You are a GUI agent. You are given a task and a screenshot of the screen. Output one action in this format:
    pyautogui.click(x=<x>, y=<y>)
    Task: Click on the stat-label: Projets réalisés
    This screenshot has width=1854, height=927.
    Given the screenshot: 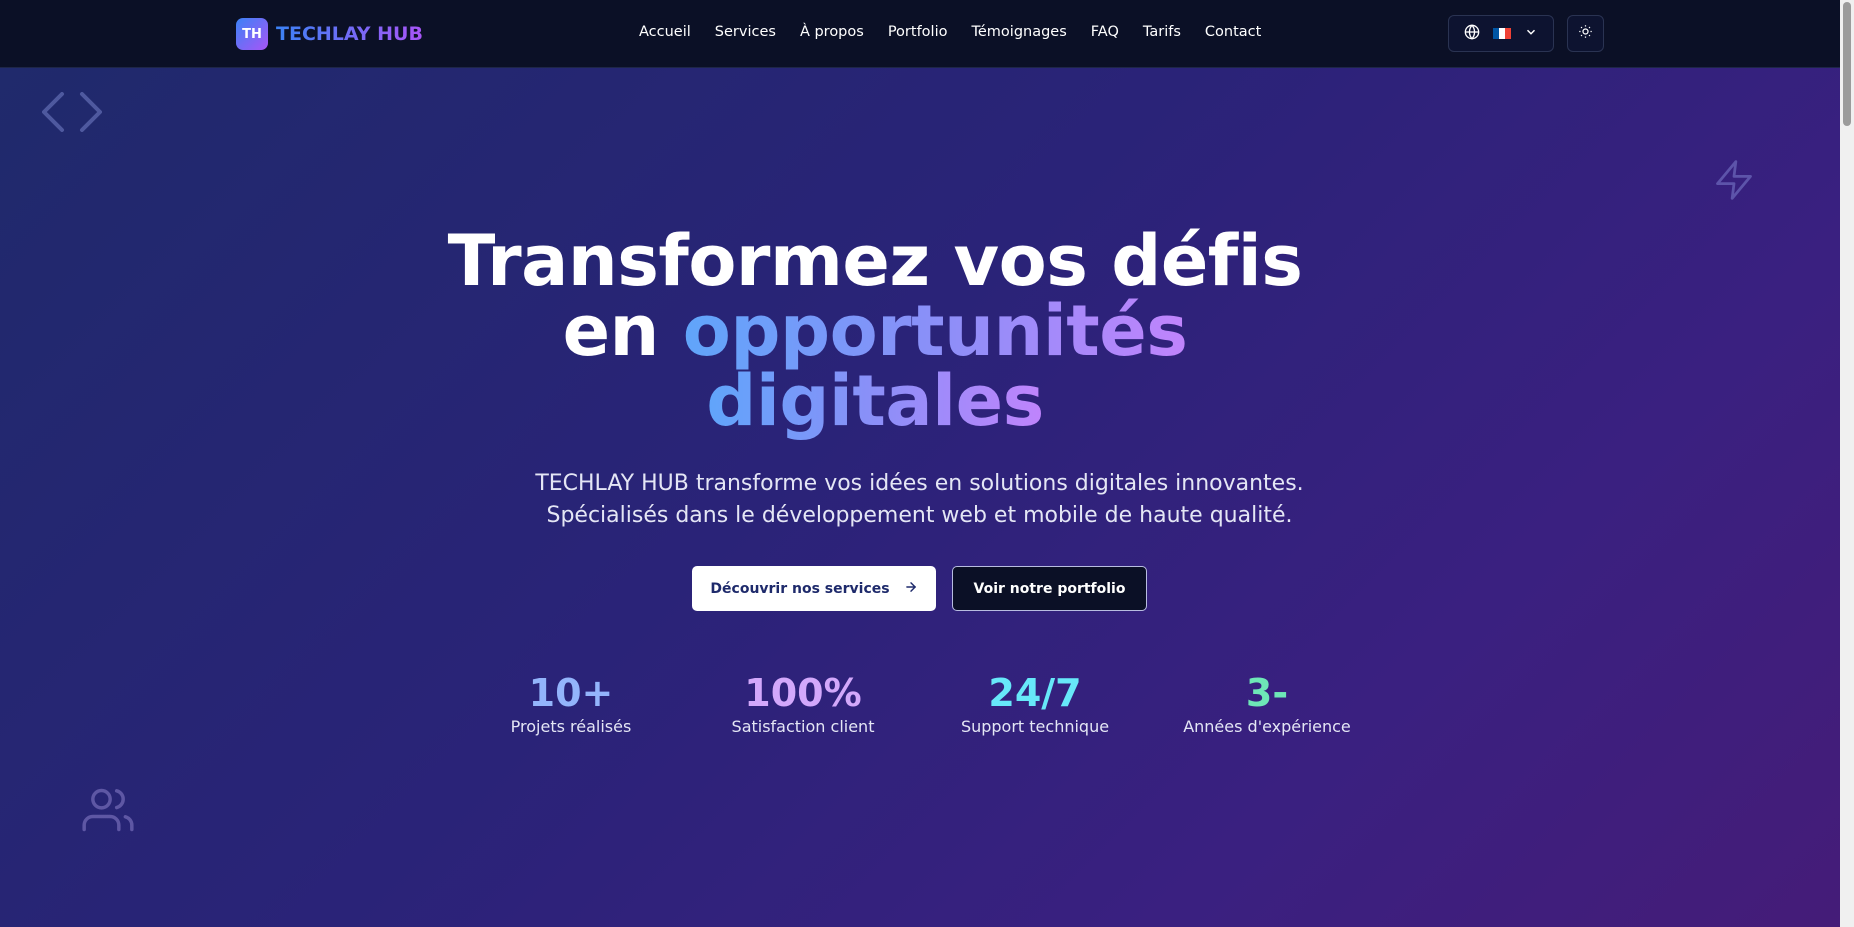 What is the action you would take?
    pyautogui.click(x=571, y=726)
    